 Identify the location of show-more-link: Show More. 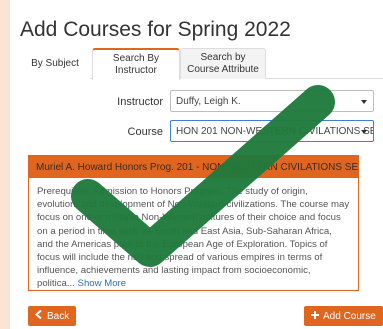
(102, 283).